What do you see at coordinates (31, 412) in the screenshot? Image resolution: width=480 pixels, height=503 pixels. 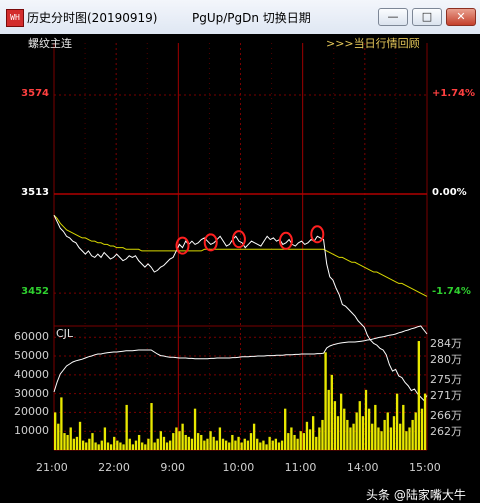 I see `volume-tick-label: 20000` at bounding box center [31, 412].